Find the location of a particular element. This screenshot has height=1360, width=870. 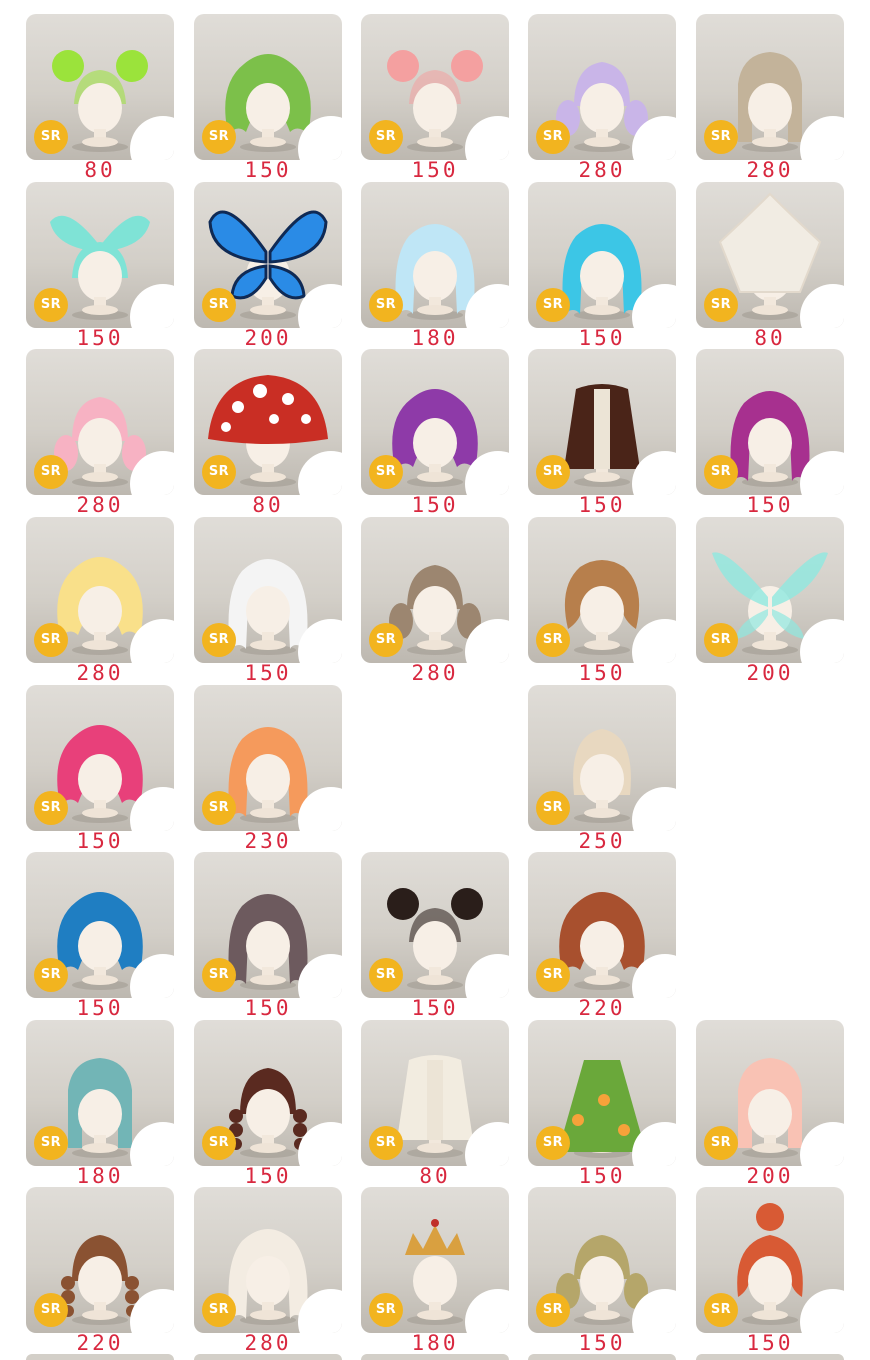

item-price: 200 is located at coordinates (770, 673).